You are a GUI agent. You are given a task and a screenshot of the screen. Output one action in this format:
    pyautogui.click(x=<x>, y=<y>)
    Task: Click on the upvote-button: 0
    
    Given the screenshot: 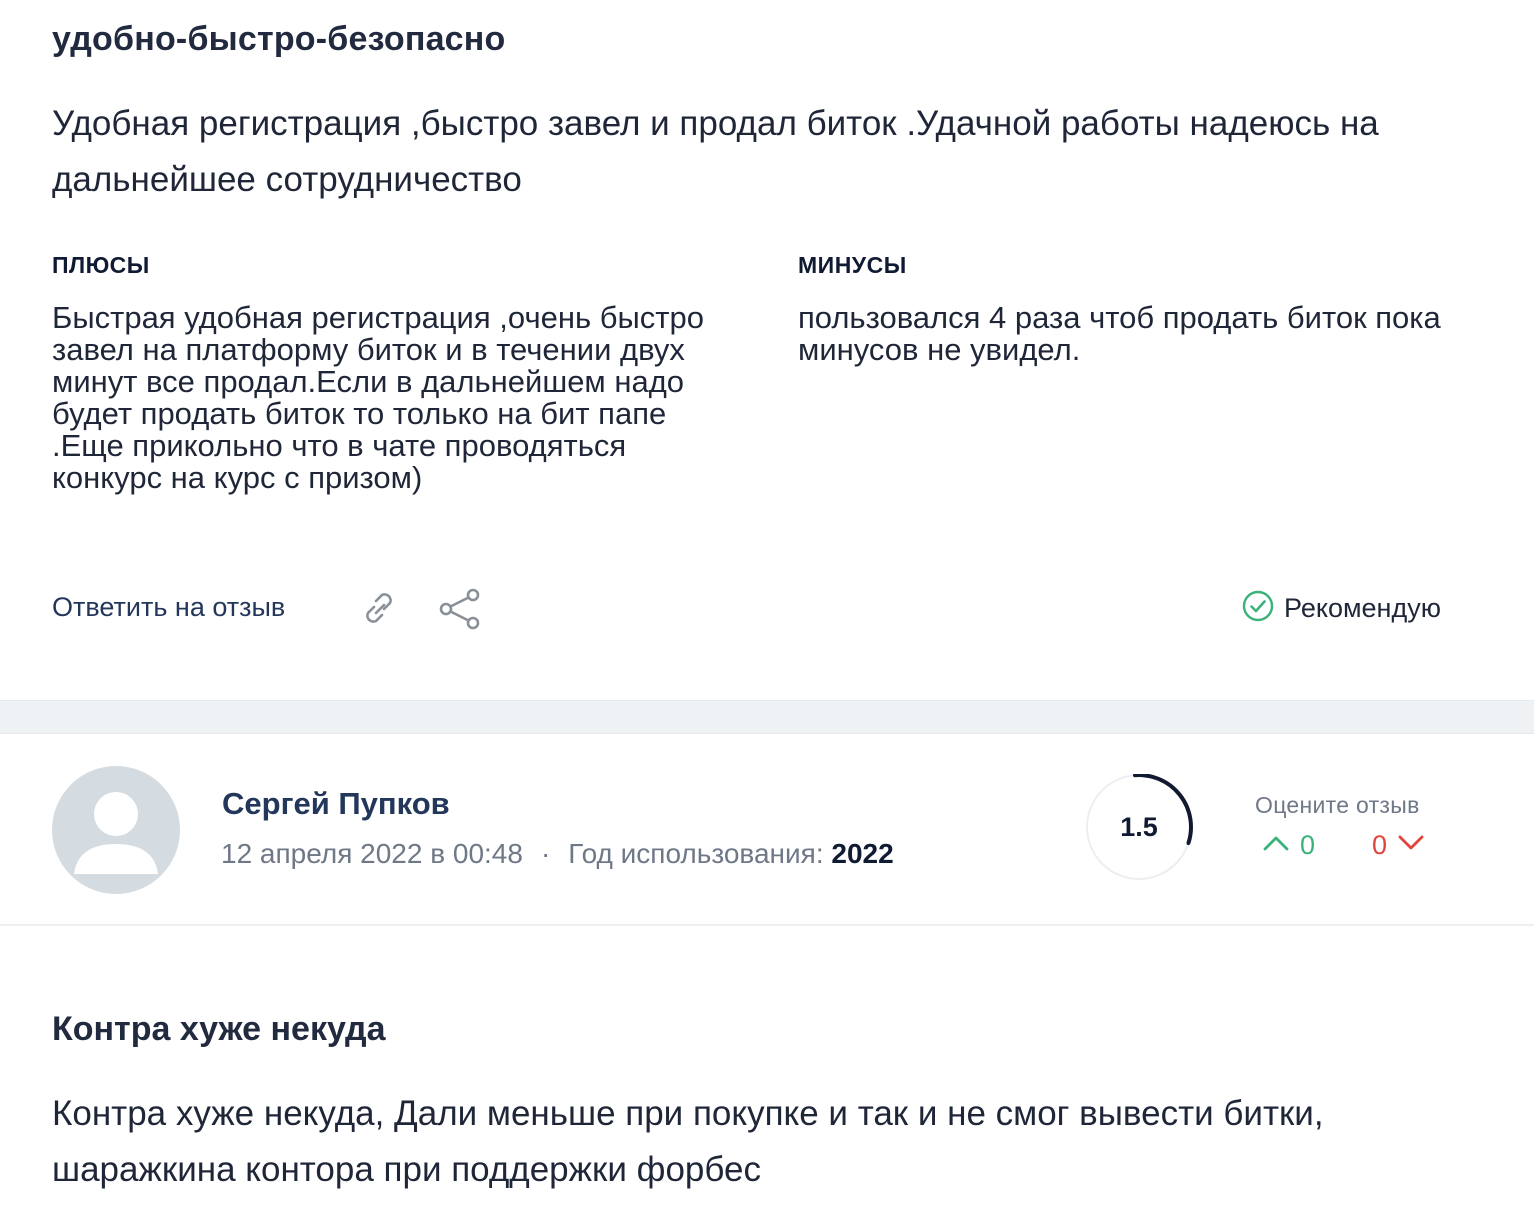 What is the action you would take?
    pyautogui.click(x=1288, y=845)
    